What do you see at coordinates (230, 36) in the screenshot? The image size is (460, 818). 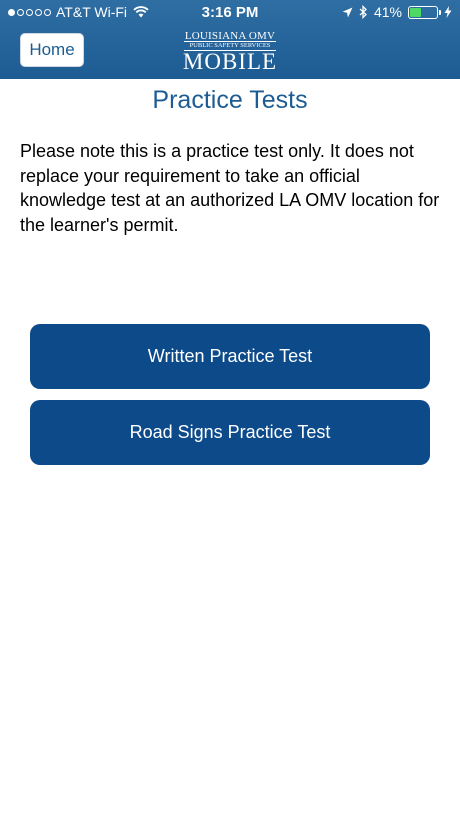 I see `logo-line-1: LOUISIANA OMV` at bounding box center [230, 36].